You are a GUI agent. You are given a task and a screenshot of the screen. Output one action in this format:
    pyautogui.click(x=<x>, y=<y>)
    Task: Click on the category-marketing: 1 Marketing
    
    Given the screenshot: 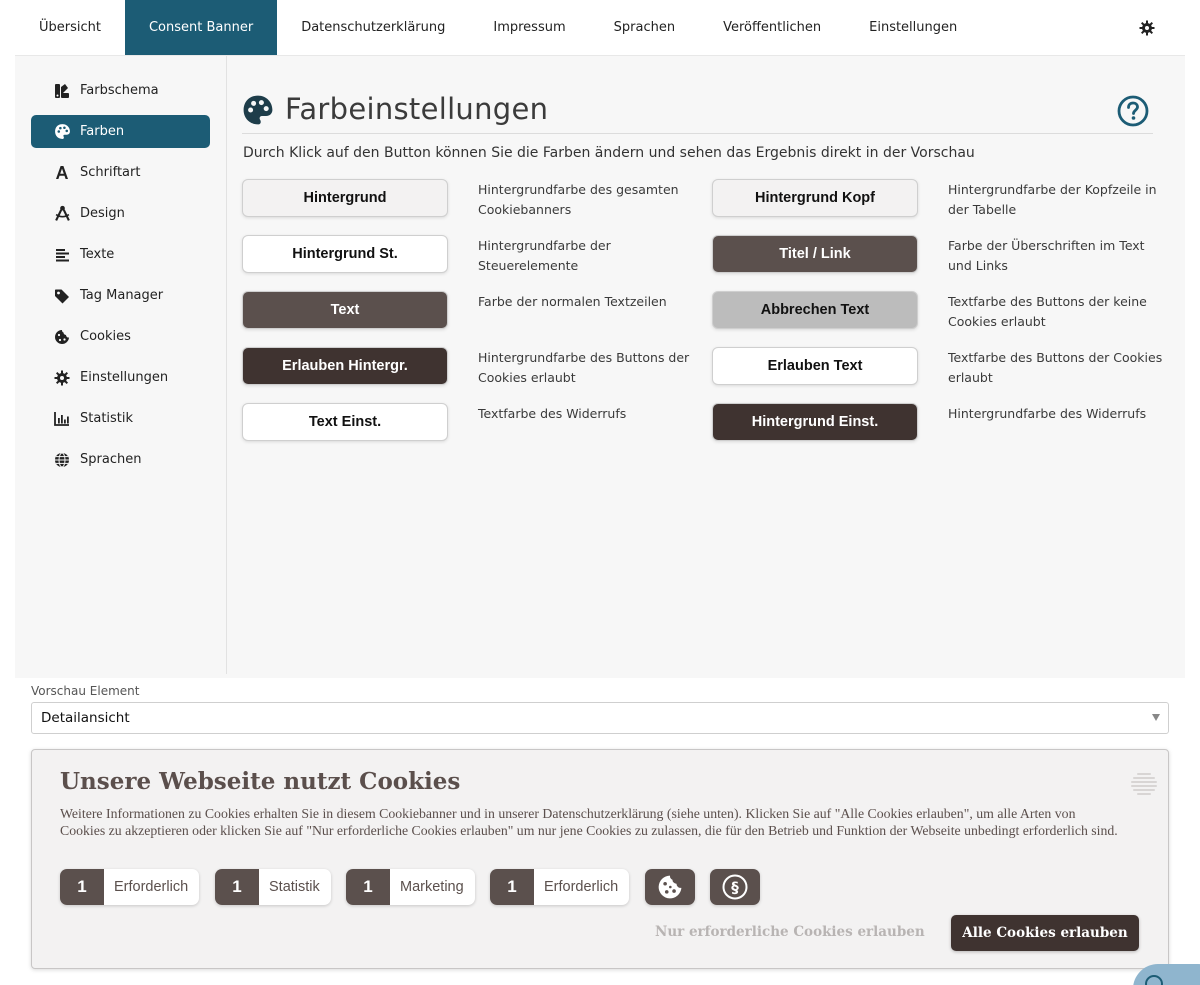 What is the action you would take?
    pyautogui.click(x=410, y=887)
    